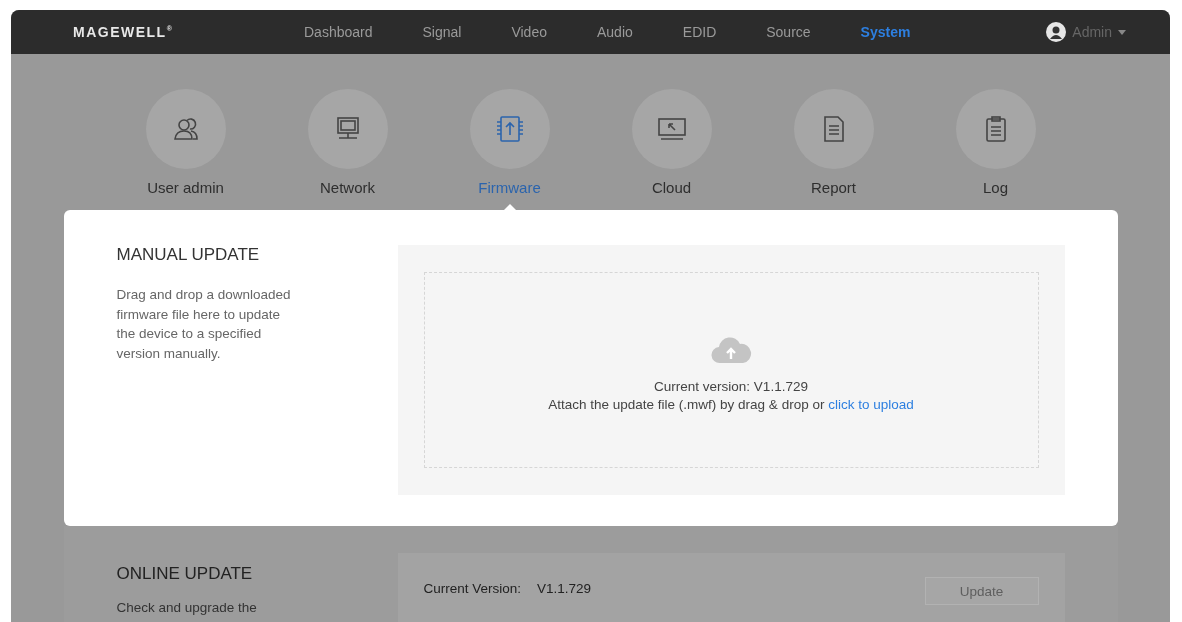 This screenshot has height=622, width=1182. Describe the element at coordinates (833, 129) in the screenshot. I see `document-icon` at that location.